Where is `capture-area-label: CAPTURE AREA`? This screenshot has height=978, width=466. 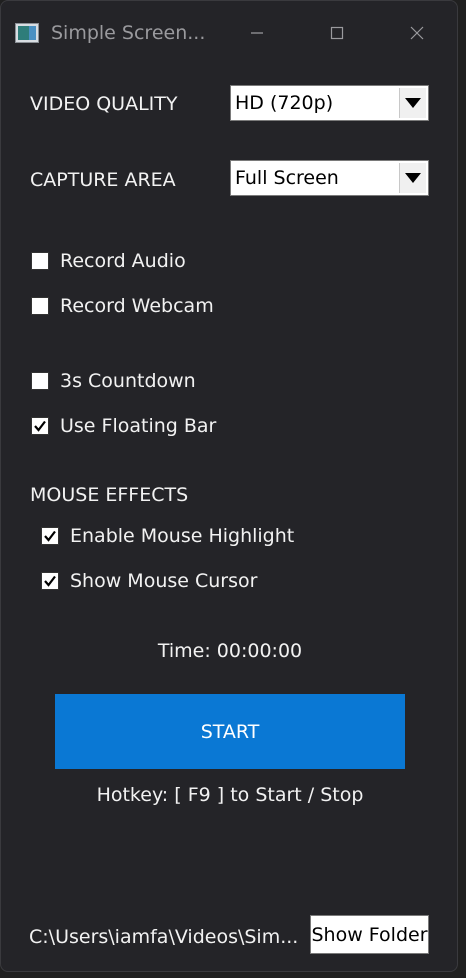
capture-area-label: CAPTURE AREA is located at coordinates (103, 180).